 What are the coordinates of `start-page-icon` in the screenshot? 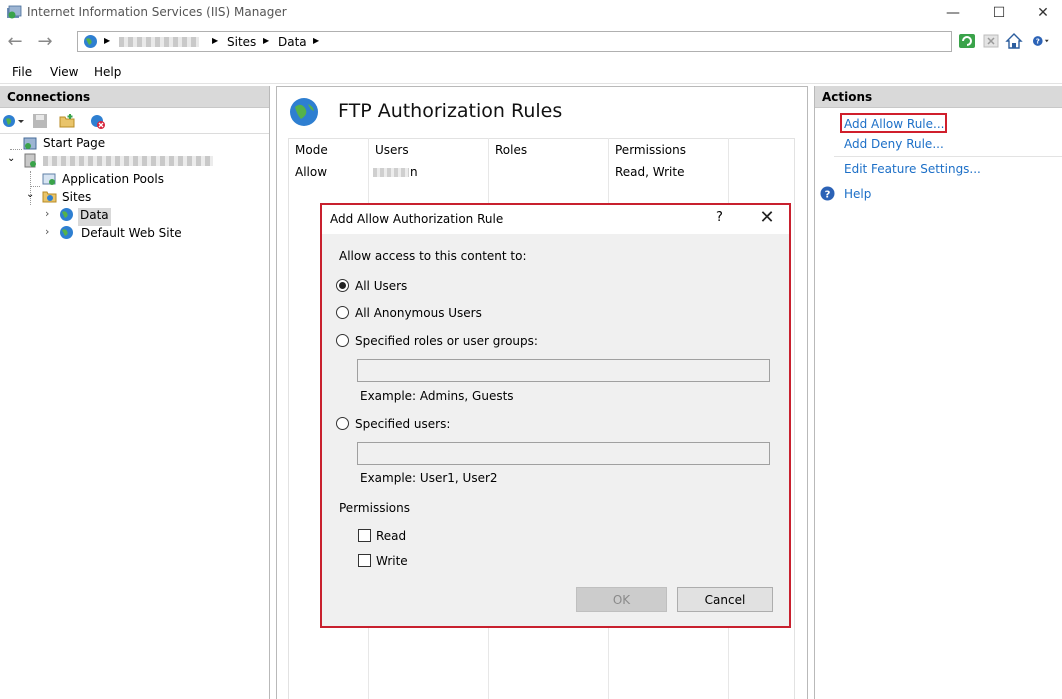 It's located at (30, 143).